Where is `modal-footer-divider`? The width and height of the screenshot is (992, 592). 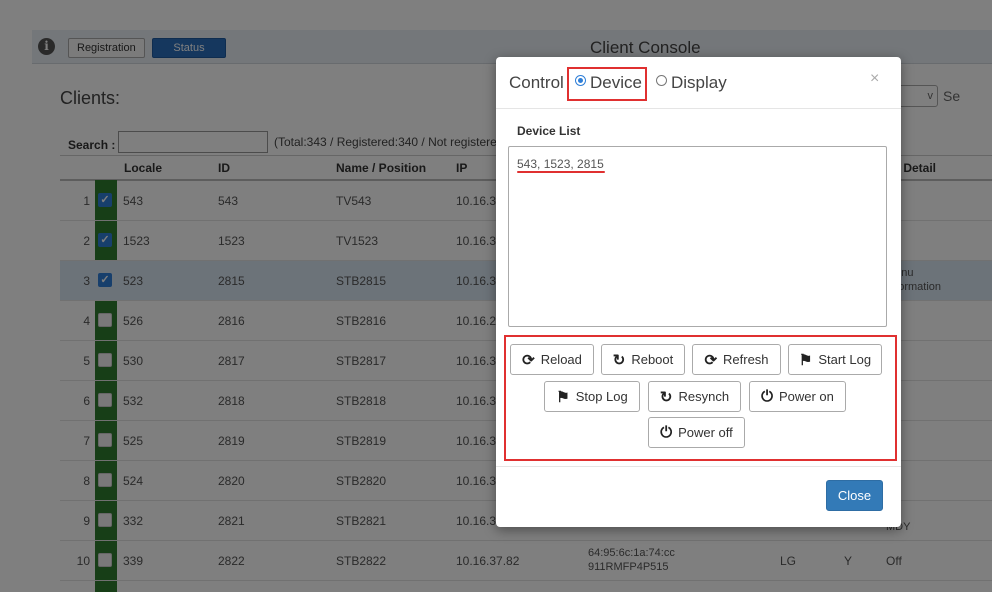
modal-footer-divider is located at coordinates (698, 466).